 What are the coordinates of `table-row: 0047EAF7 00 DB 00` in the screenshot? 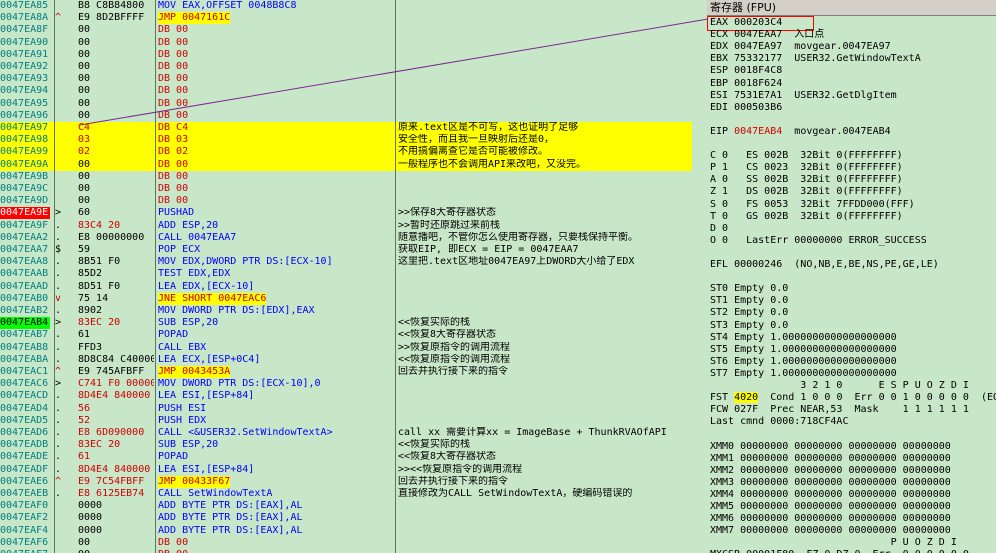 It's located at (346, 551).